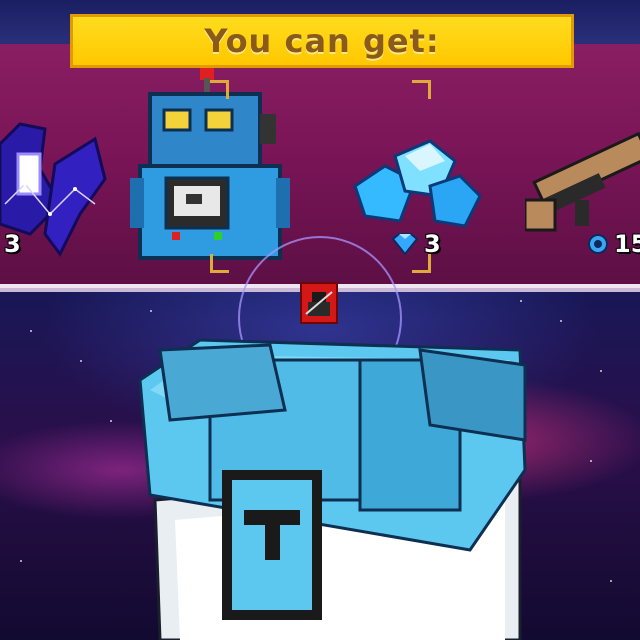 The image size is (640, 640). I want to click on reward-gems, so click(415, 181).